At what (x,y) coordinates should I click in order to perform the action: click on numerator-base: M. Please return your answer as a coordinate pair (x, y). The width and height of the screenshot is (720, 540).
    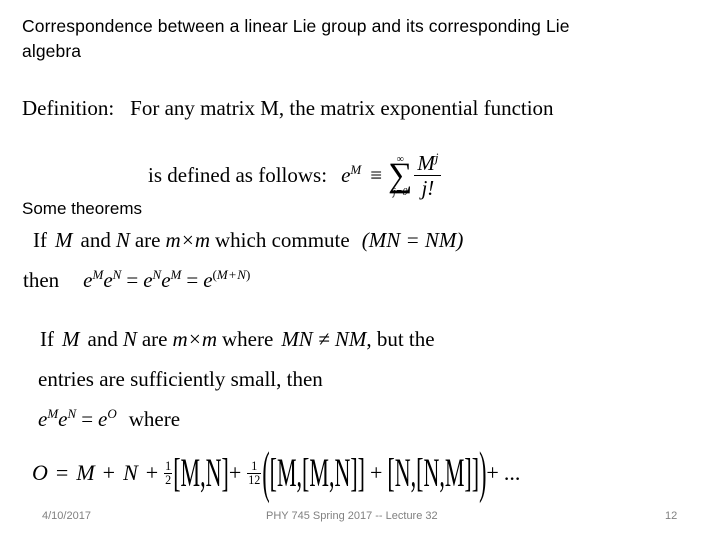
    Looking at the image, I should click on (426, 163).